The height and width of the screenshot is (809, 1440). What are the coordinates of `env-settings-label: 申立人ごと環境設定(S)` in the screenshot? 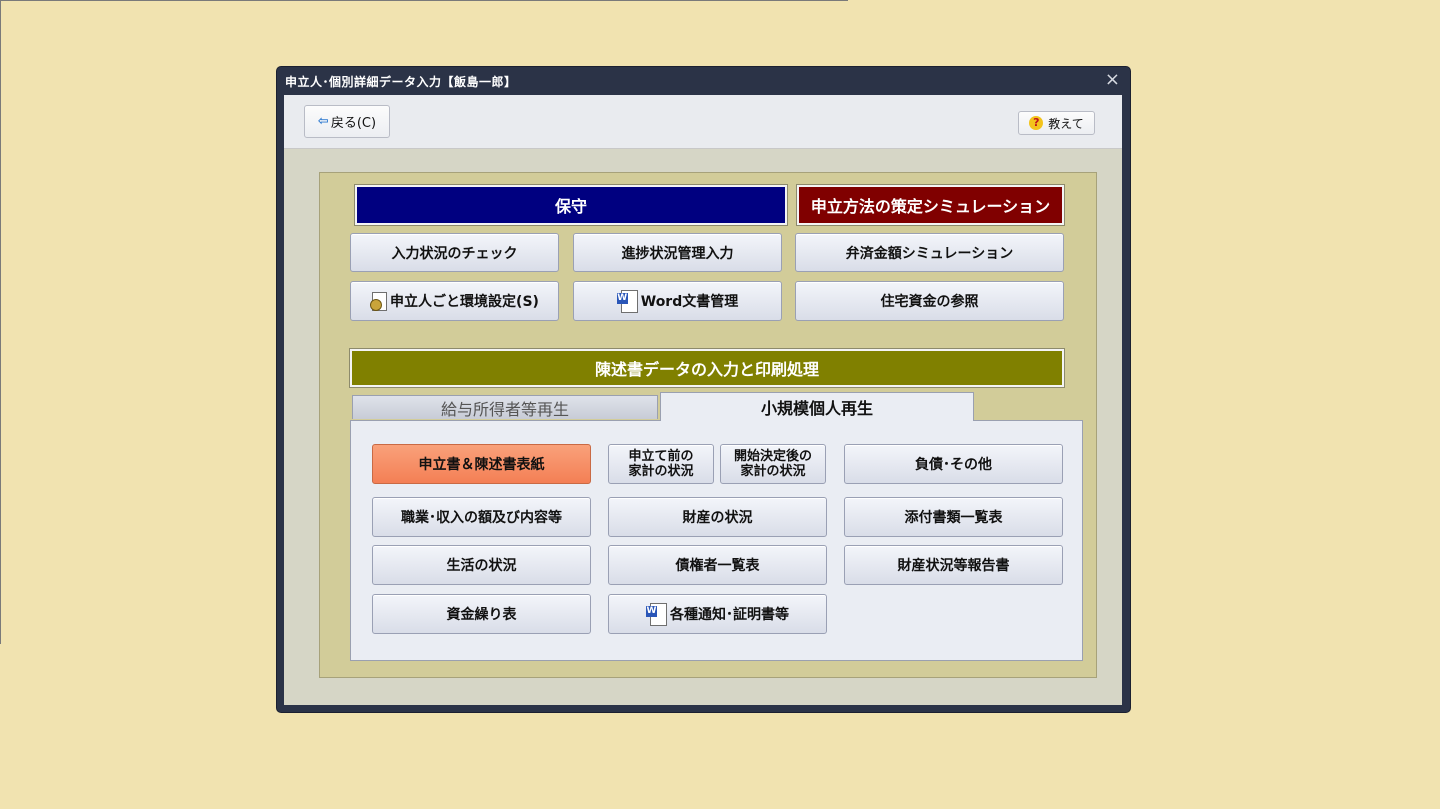 It's located at (464, 302).